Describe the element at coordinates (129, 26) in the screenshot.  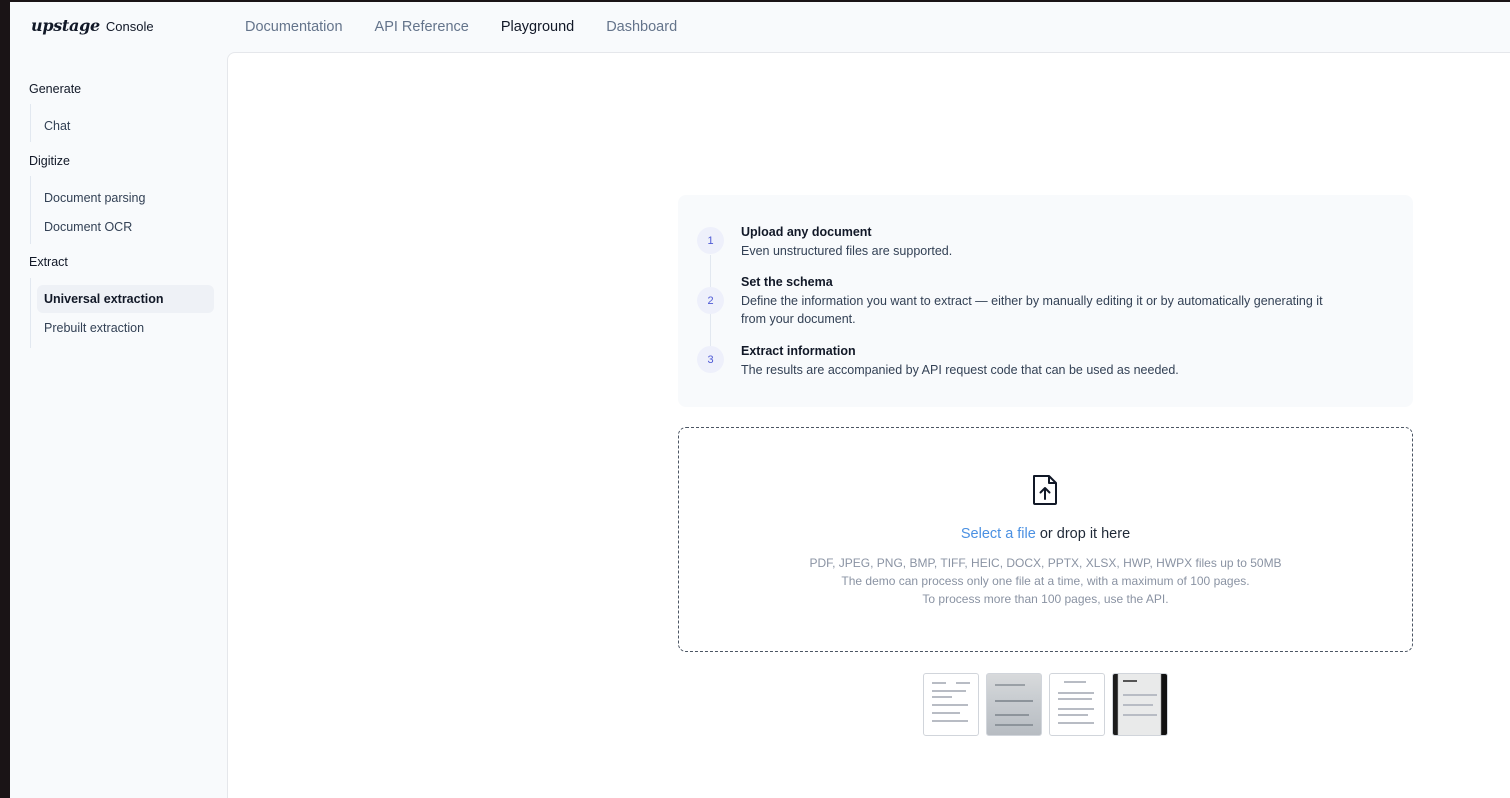
I see `logo-product: Console` at that location.